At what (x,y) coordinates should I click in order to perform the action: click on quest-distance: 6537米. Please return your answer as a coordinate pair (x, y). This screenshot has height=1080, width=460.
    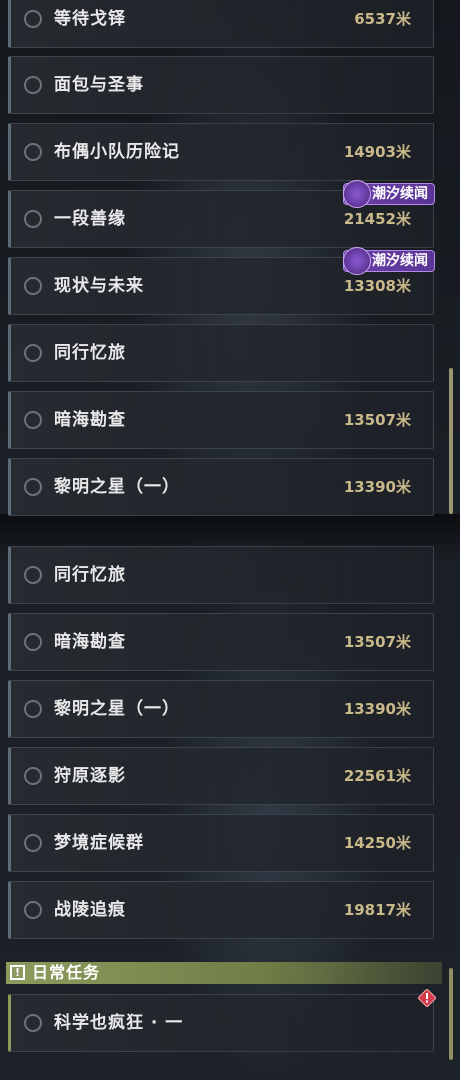
    Looking at the image, I should click on (382, 19).